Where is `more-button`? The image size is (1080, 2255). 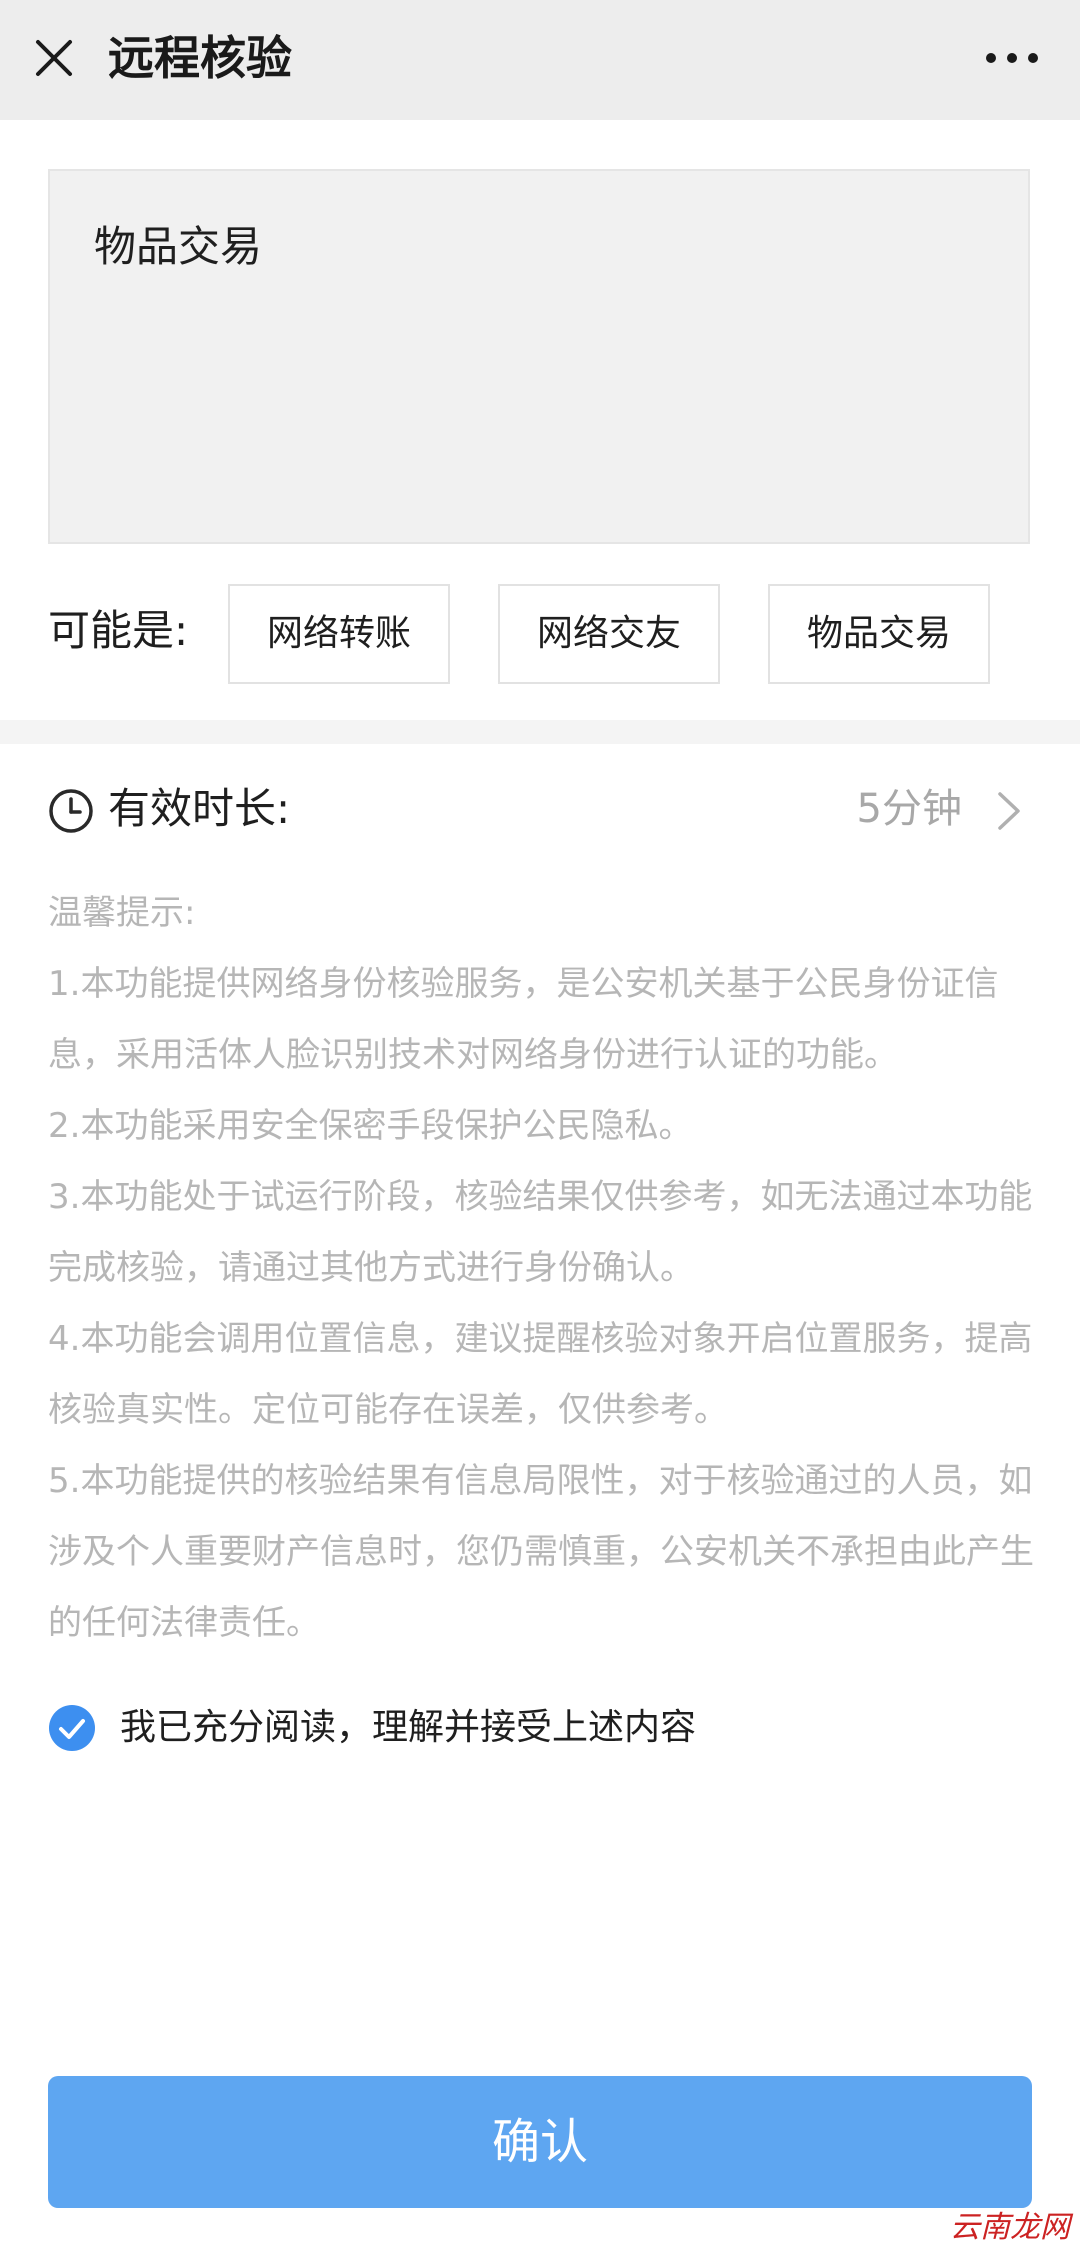
more-button is located at coordinates (1012, 58).